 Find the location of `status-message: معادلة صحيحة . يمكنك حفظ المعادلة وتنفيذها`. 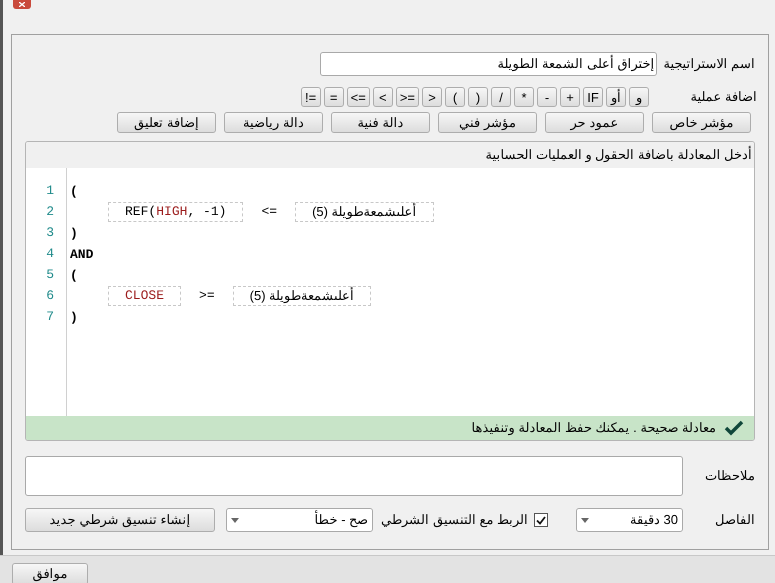

status-message: معادلة صحيحة . يمكنك حفظ المعادلة وتنفيذها is located at coordinates (594, 428).